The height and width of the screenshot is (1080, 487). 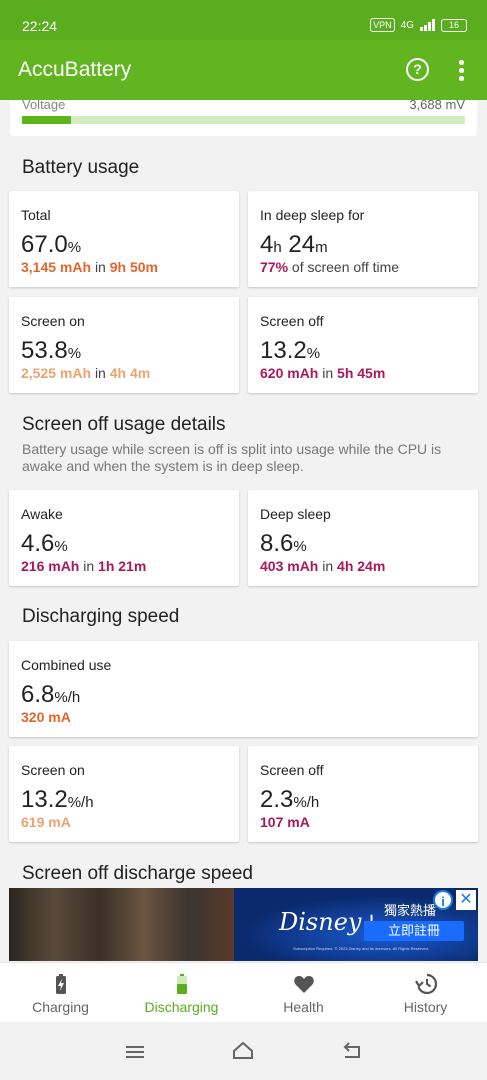 What do you see at coordinates (292, 770) in the screenshot?
I see `screen-off-speed-label: Screen off` at bounding box center [292, 770].